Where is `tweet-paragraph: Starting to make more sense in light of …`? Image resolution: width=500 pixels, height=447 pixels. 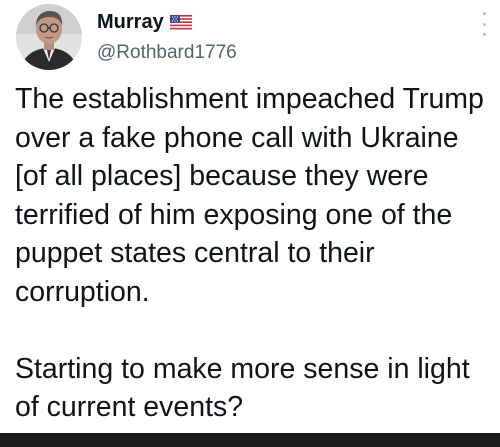 tweet-paragraph: Starting to make more sense in light of … is located at coordinates (242, 388).